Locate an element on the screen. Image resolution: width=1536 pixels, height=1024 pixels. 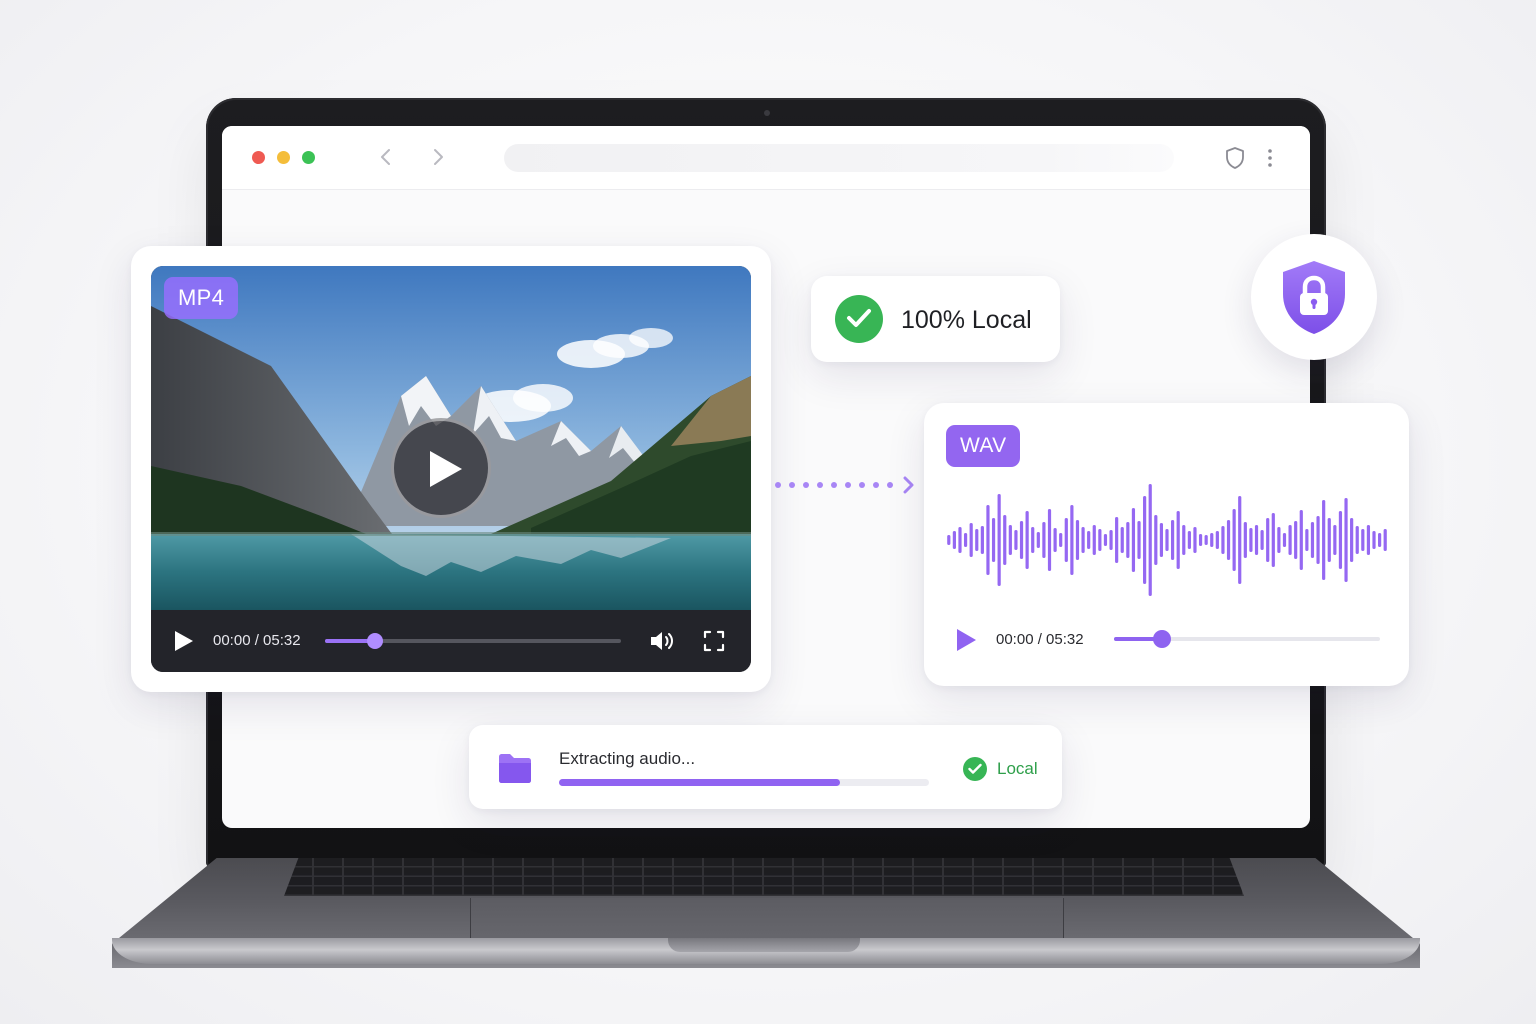
security-badge is located at coordinates (1314, 297).